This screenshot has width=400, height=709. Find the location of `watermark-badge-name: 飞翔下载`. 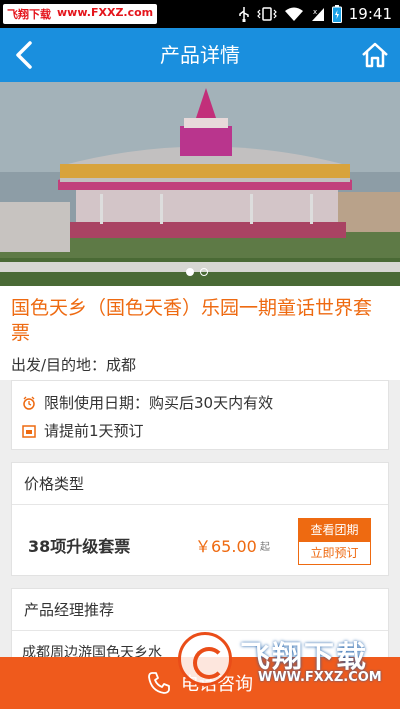

watermark-badge-name: 飞翔下载 is located at coordinates (29, 14).